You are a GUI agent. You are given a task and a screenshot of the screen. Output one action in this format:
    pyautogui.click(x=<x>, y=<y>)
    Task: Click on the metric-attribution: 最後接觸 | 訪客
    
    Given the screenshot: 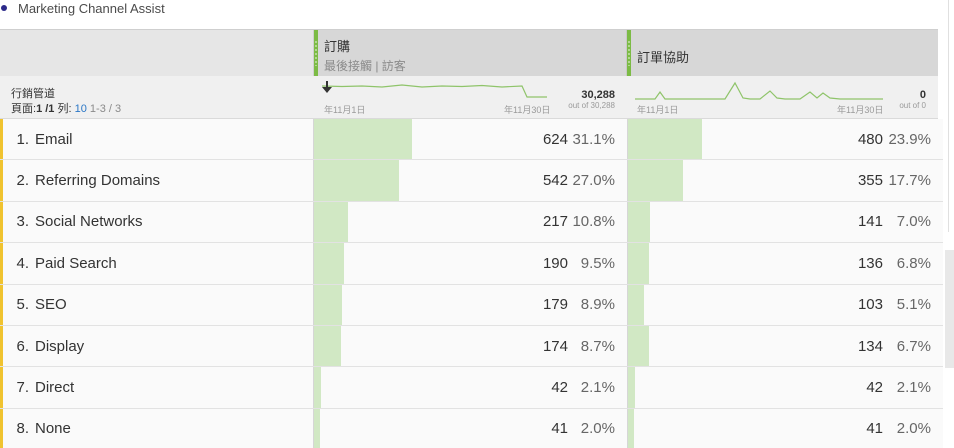 What is the action you would take?
    pyautogui.click(x=365, y=65)
    